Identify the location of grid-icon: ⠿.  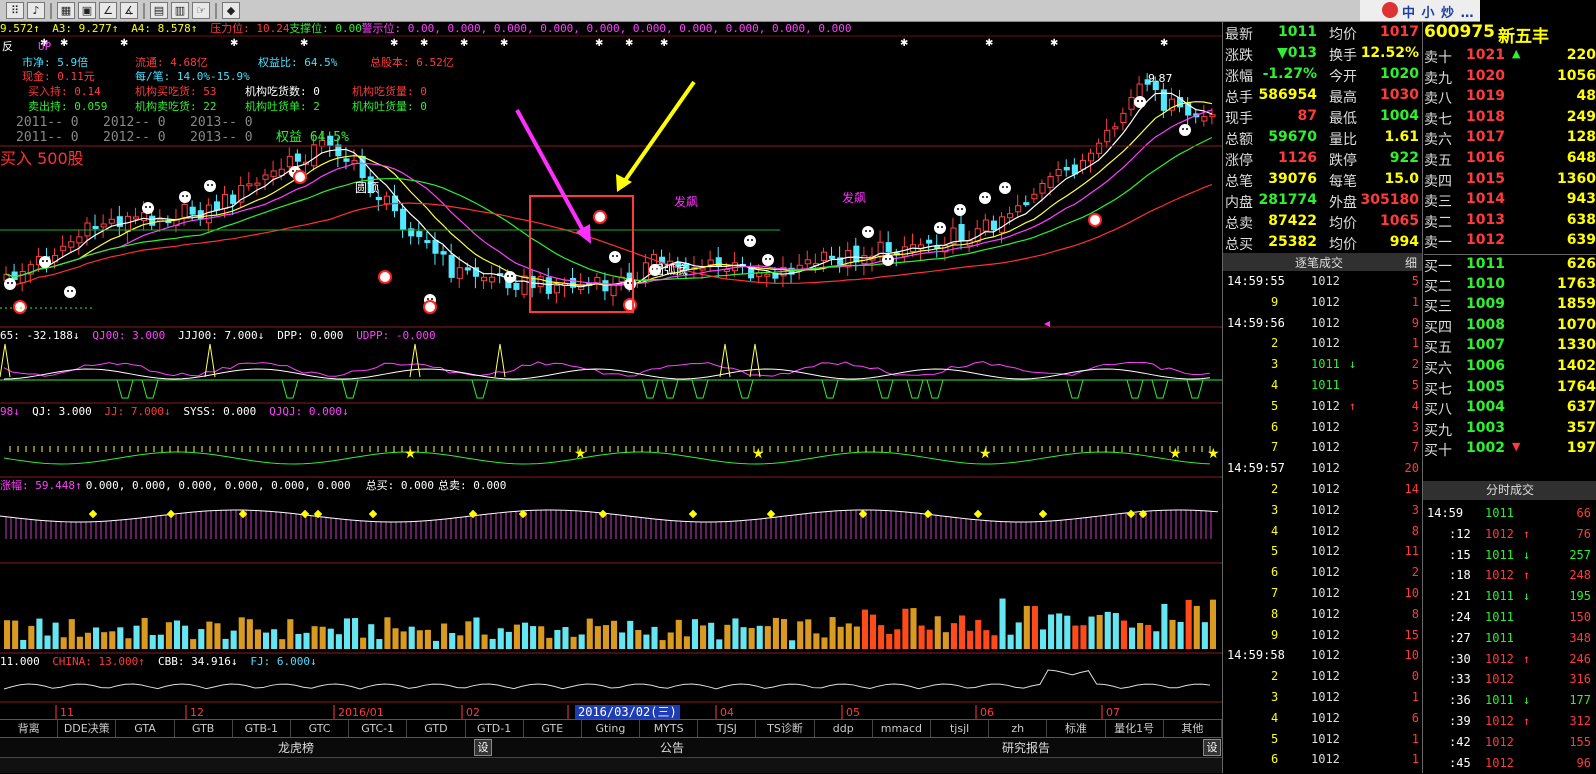
(15, 10).